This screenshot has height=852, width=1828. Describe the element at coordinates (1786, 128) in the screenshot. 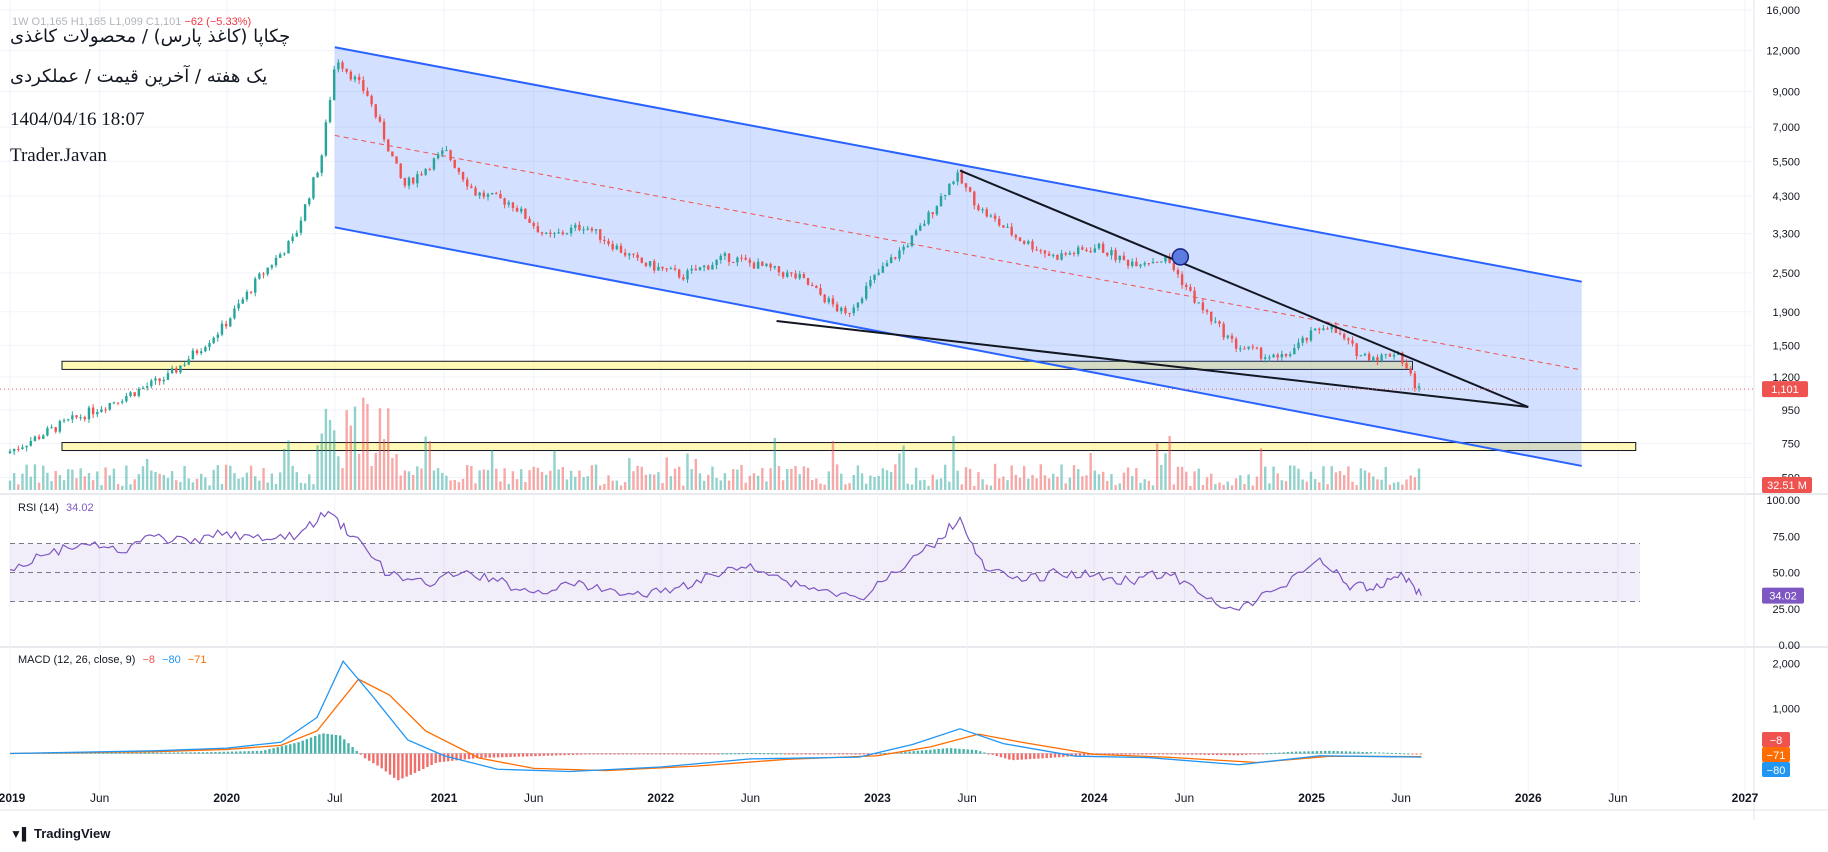

I see `price-tick-label: 7,000` at that location.